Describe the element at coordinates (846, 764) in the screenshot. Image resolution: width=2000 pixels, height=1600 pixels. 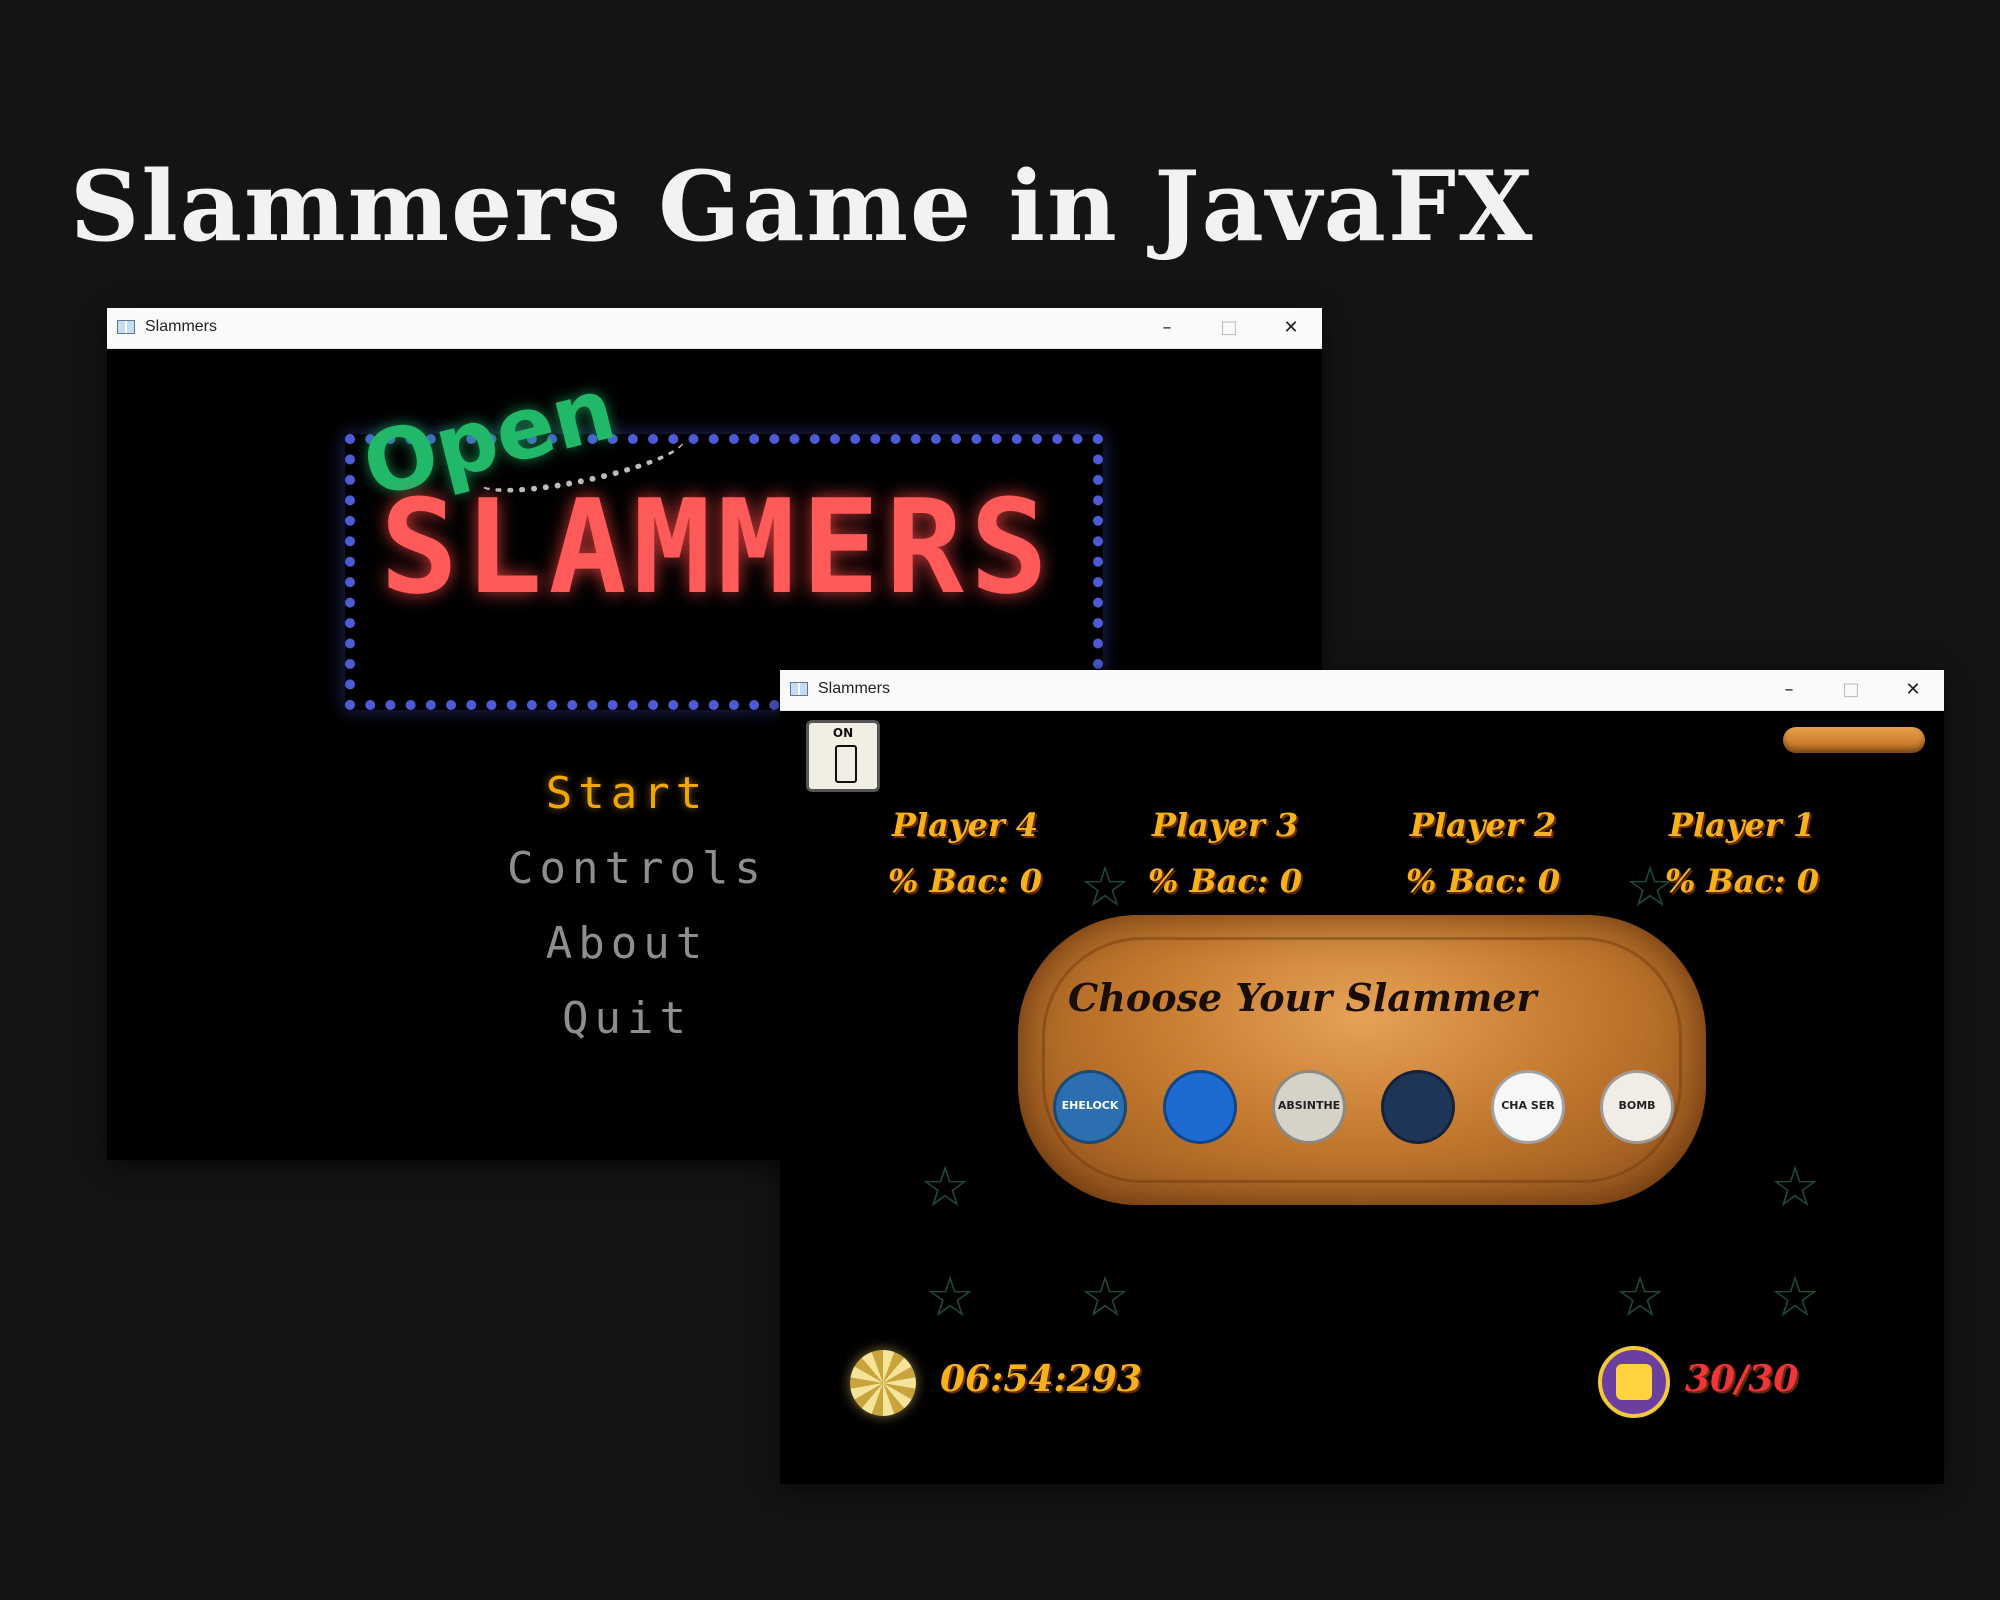
I see `switch-toggle-icon` at that location.